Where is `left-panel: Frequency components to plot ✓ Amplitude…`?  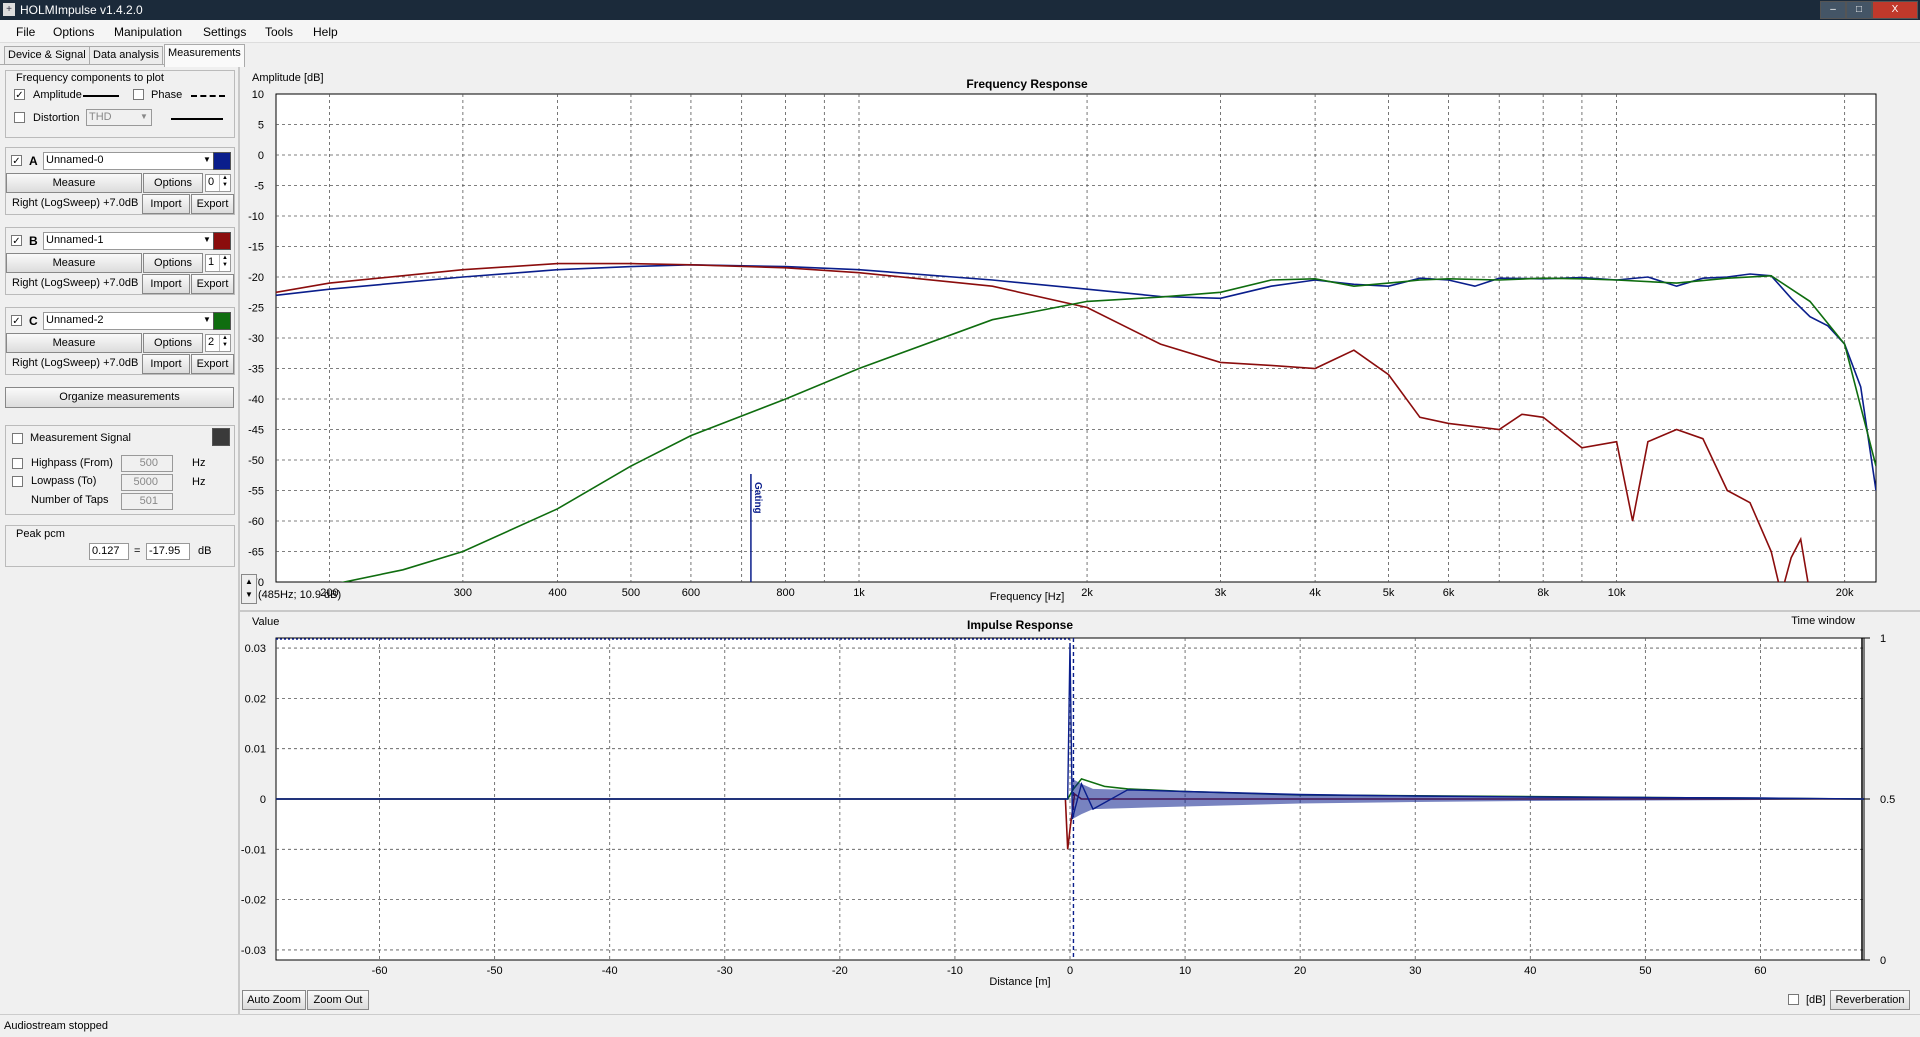
left-panel: Frequency components to plot ✓ Amplitude… is located at coordinates (119, 539).